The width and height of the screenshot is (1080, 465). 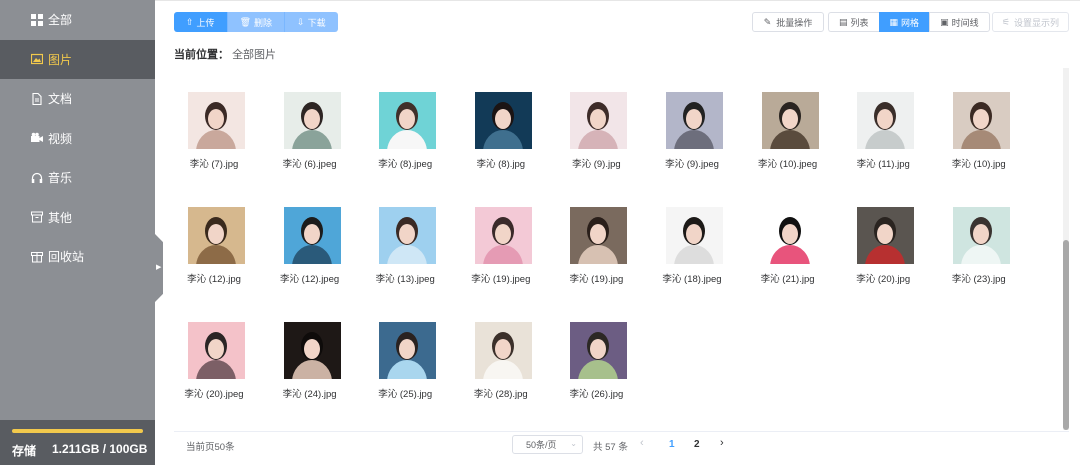 I want to click on file-tile: 李沁 (20).jpeg, so click(x=214, y=349).